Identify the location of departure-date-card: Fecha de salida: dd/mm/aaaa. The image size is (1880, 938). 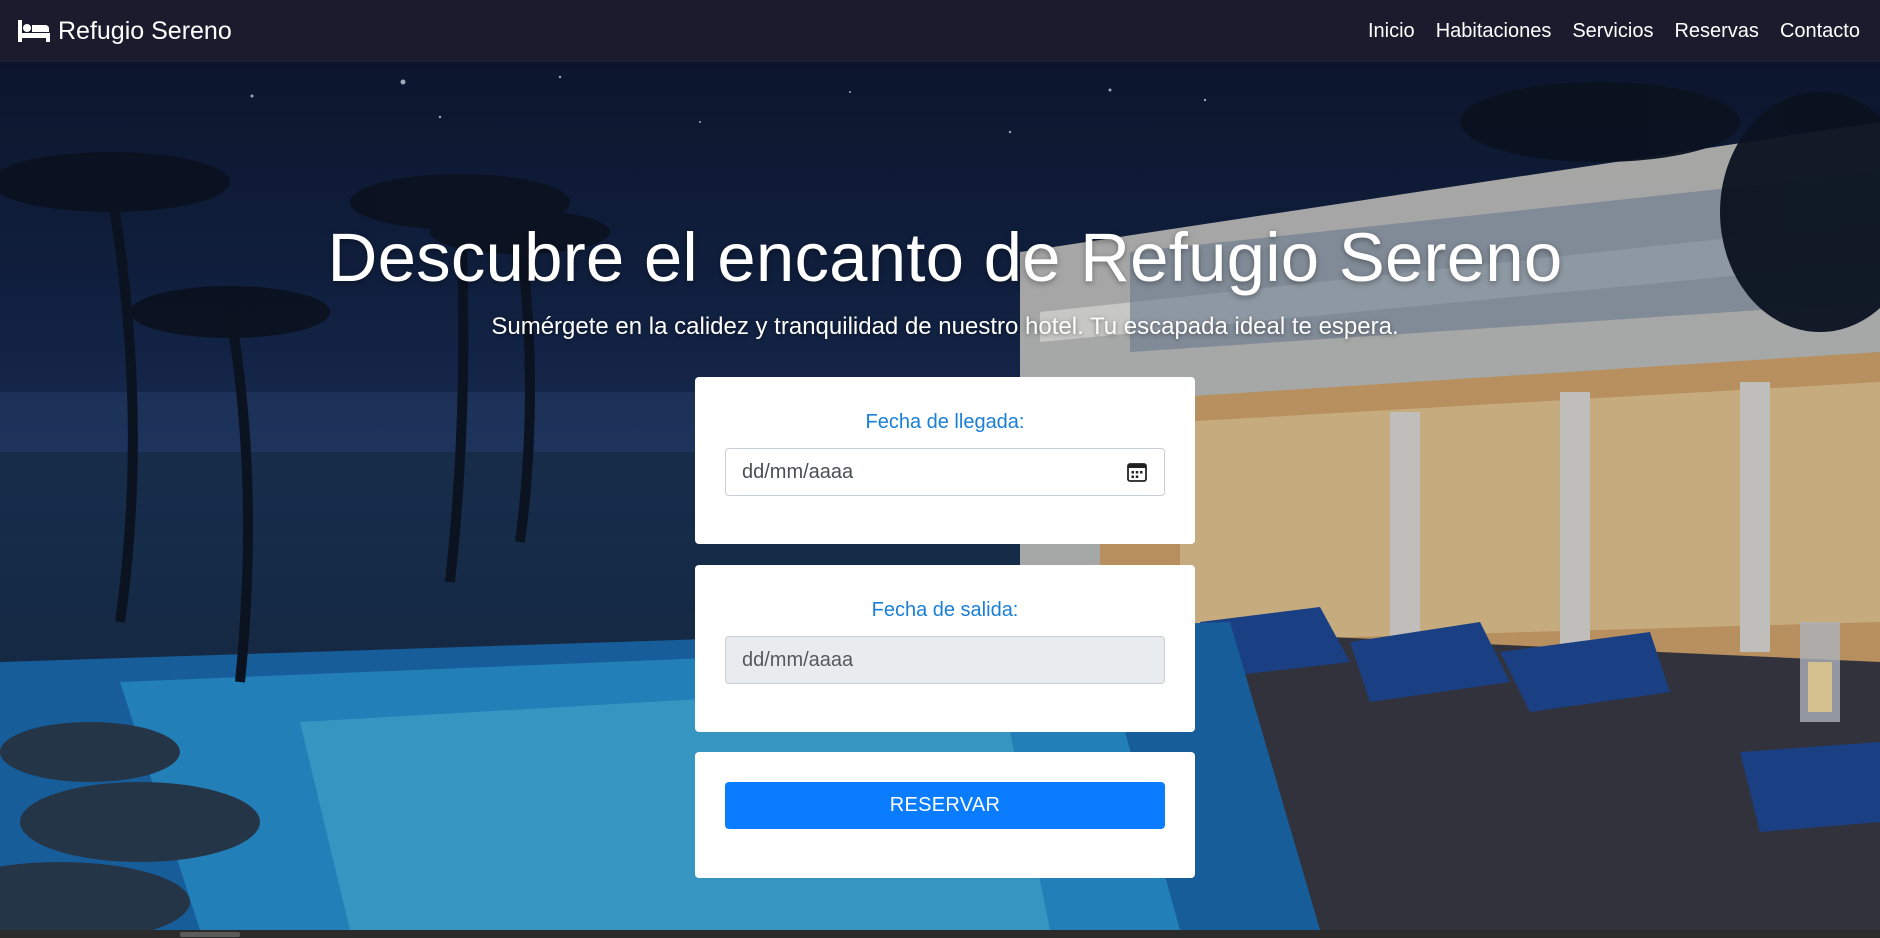
(945, 648).